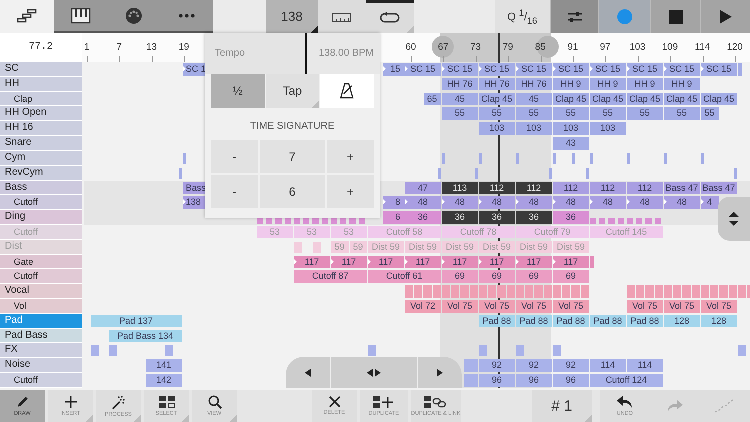 The width and height of the screenshot is (750, 422). What do you see at coordinates (41, 321) in the screenshot?
I see `track-label: Pad` at bounding box center [41, 321].